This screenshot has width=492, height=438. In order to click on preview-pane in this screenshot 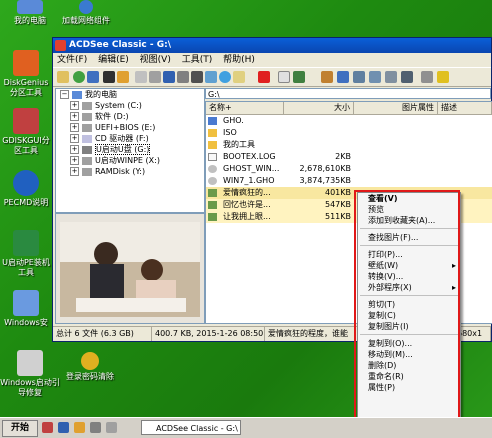, I will do `click(130, 268)`.